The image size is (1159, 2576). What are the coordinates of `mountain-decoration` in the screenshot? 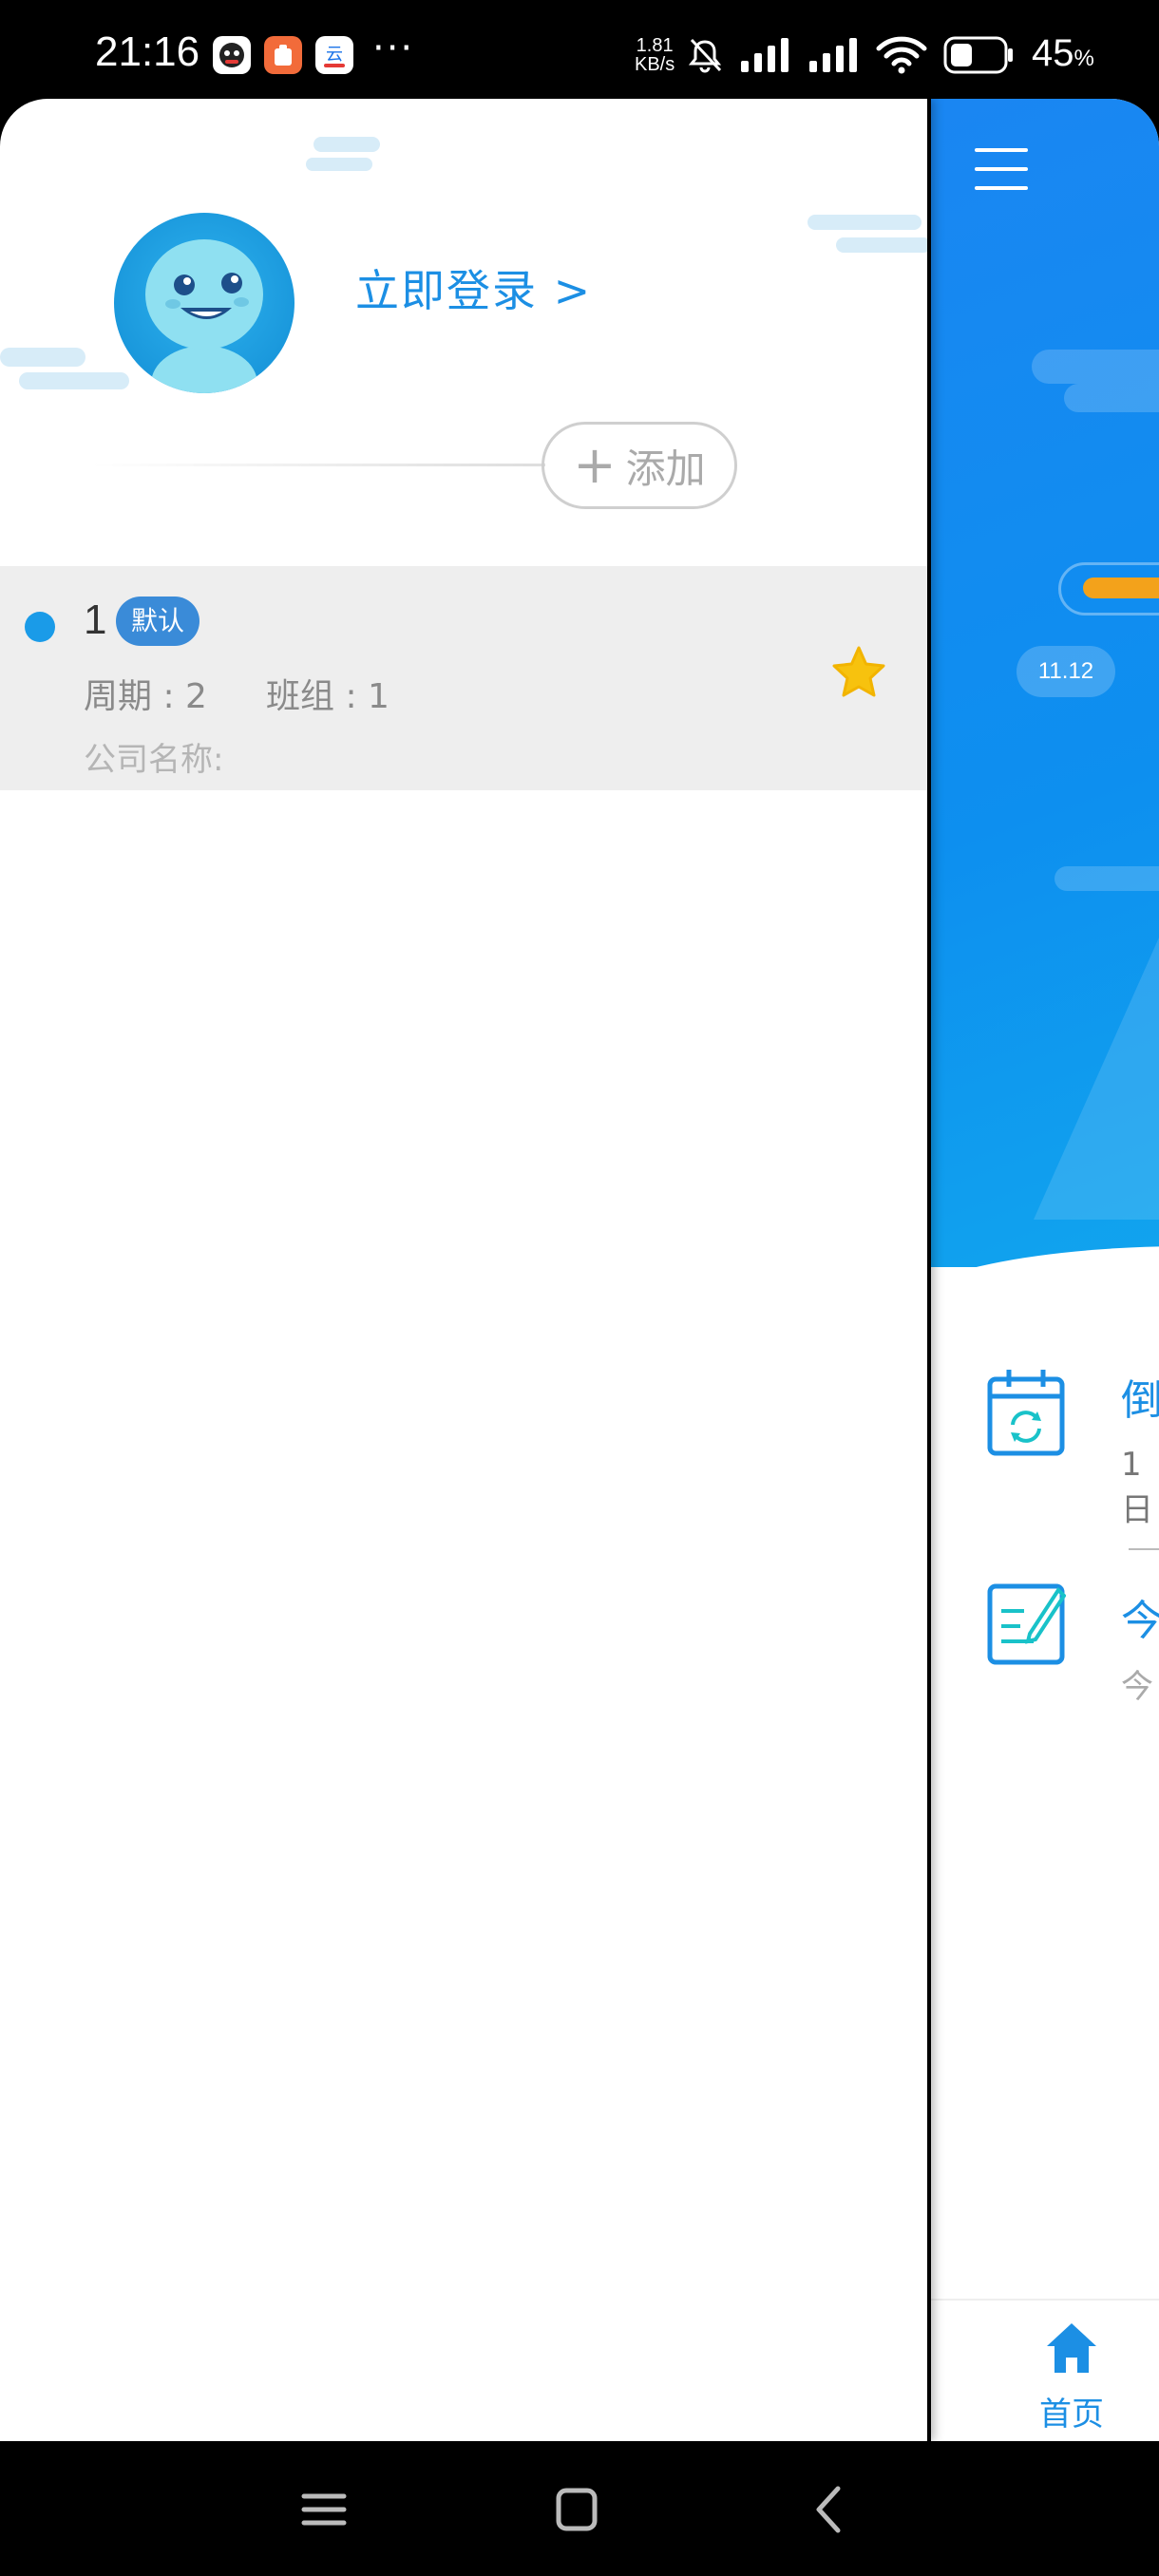 It's located at (1096, 1049).